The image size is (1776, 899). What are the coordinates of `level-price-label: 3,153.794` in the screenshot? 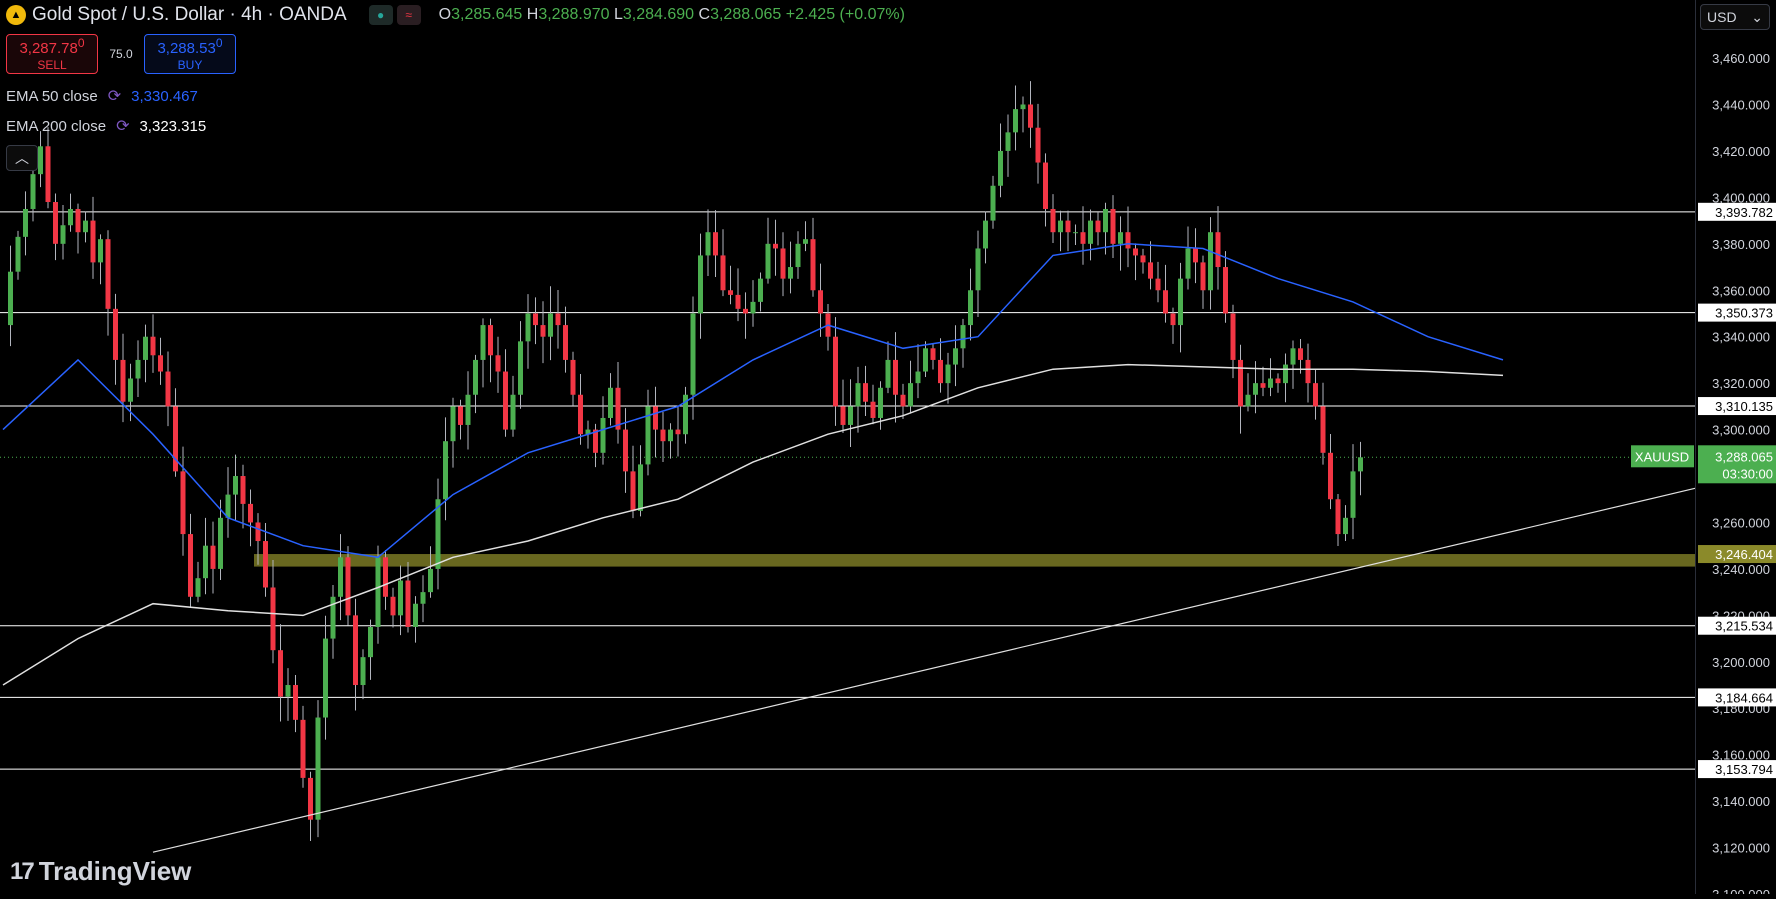 It's located at (1744, 769).